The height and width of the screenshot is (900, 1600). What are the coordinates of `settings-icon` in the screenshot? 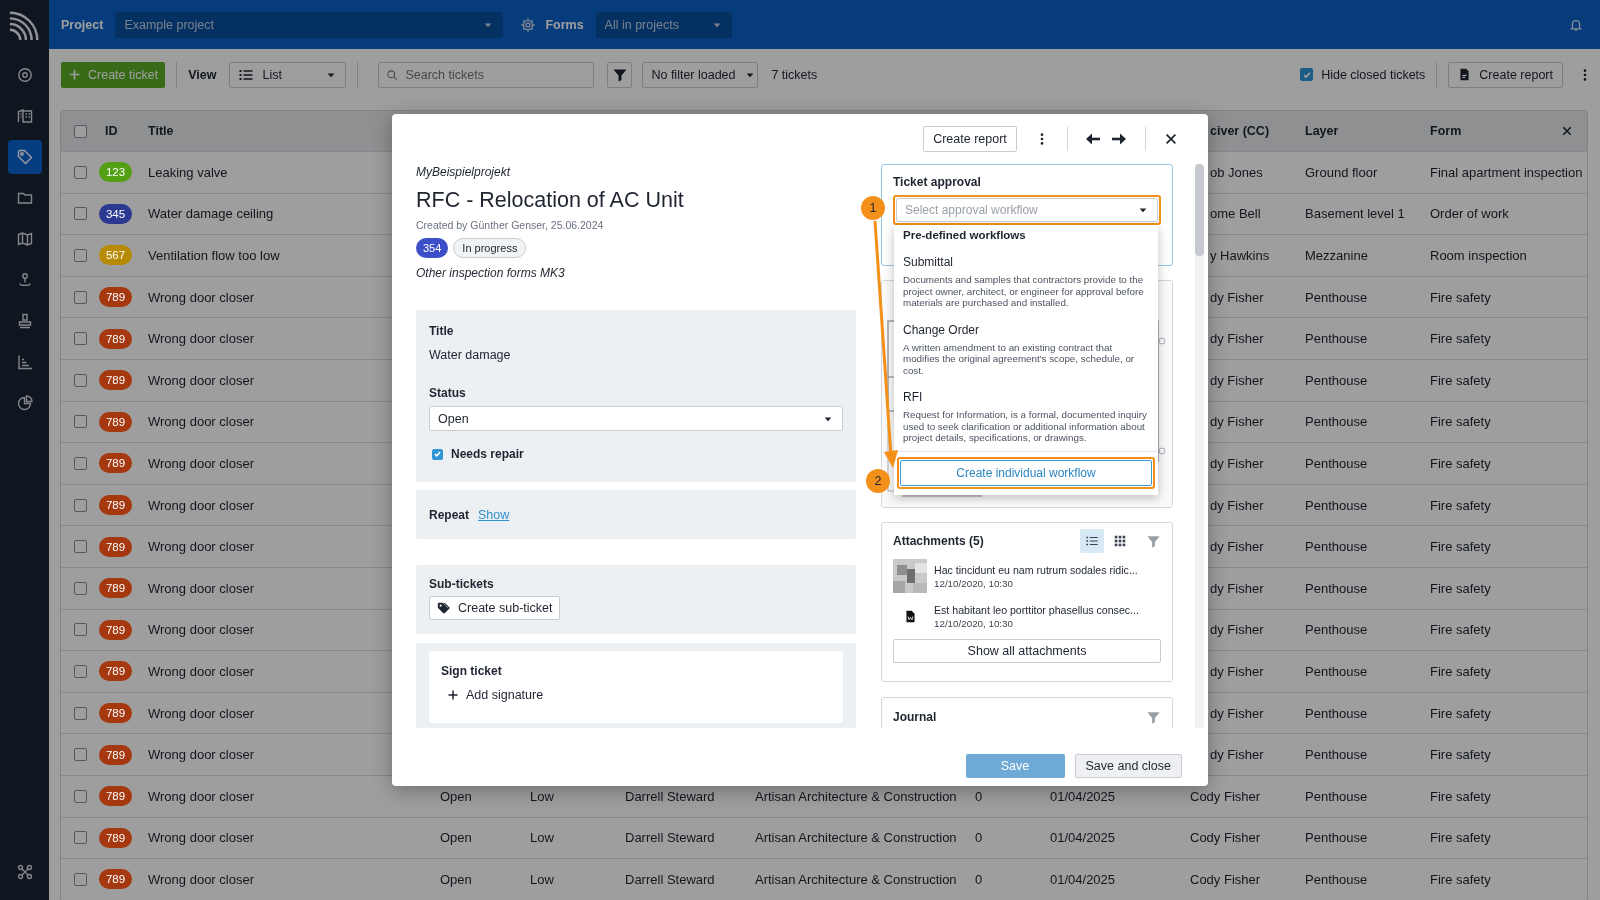 It's located at (528, 24).